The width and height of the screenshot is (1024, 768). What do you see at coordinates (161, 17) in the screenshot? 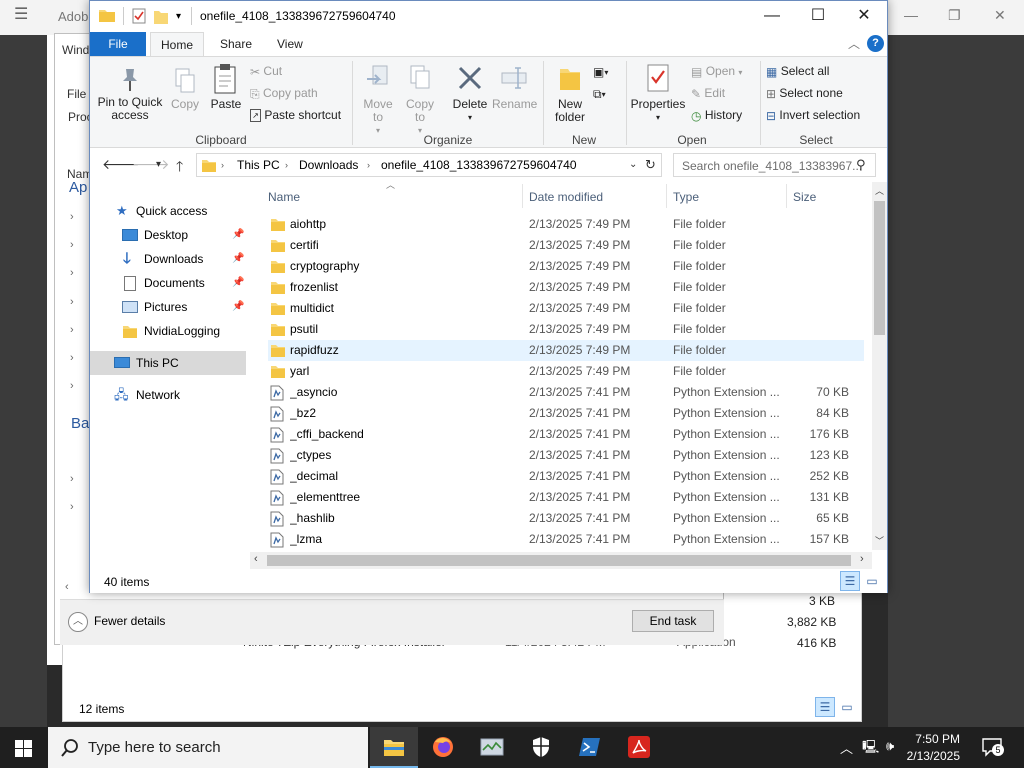
I see `new-folder-qat-icon` at bounding box center [161, 17].